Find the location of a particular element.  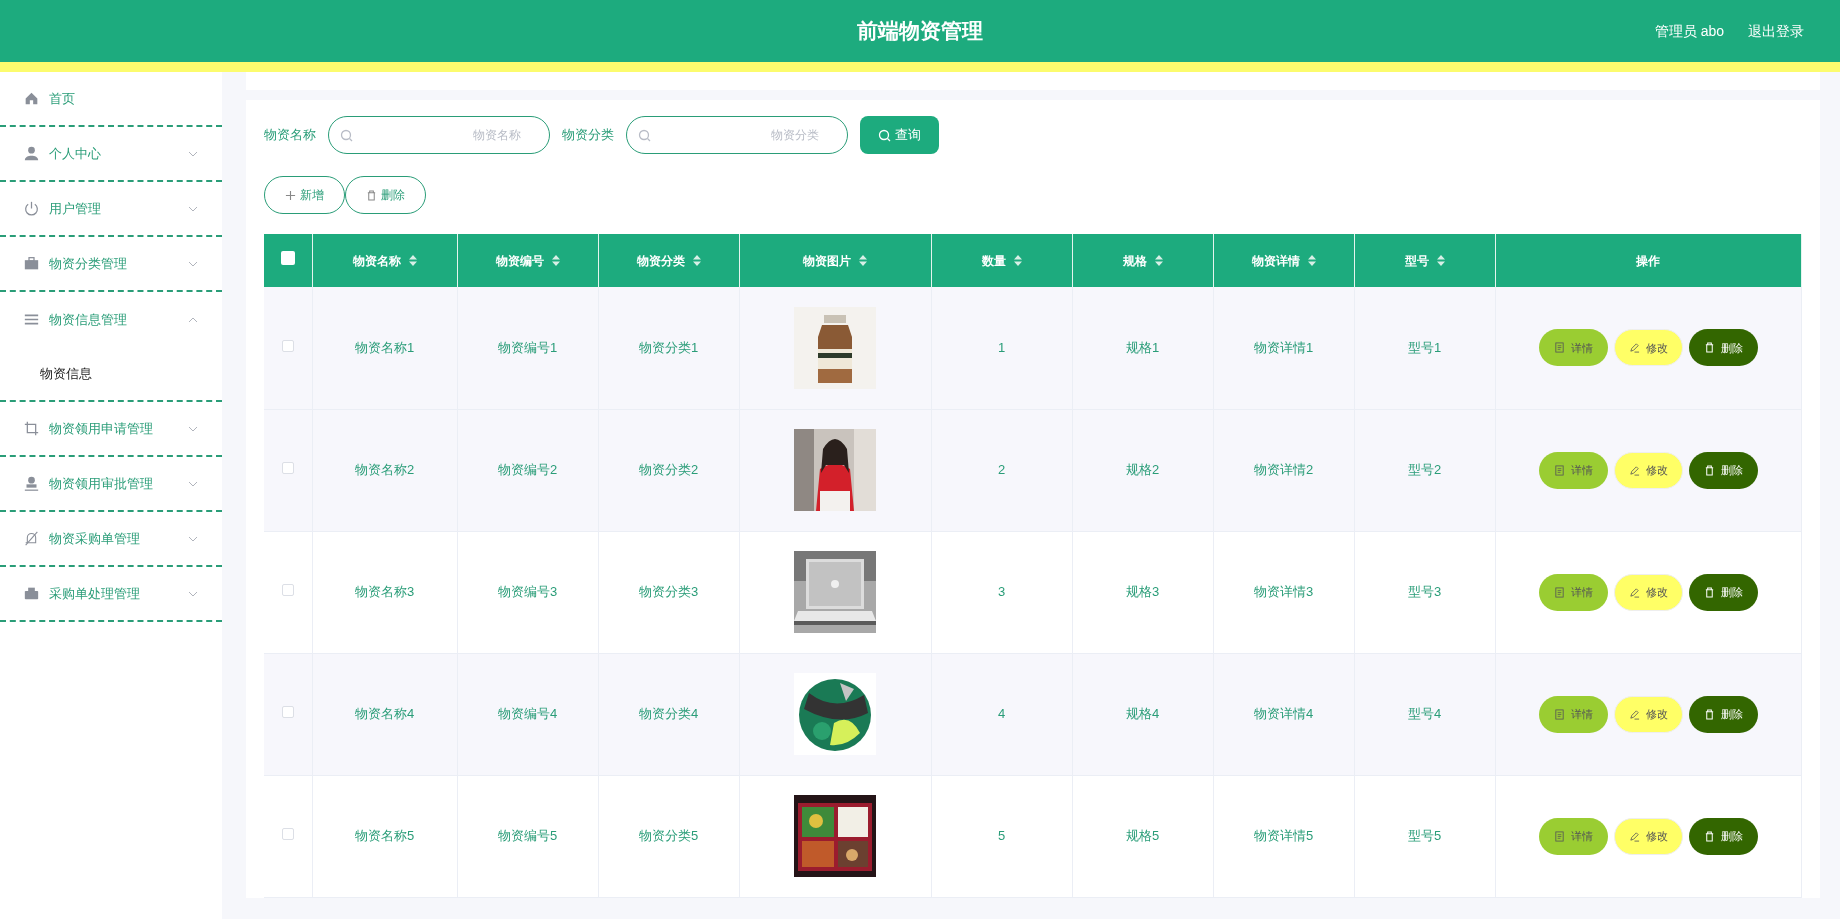

search-field: 物资名称 is located at coordinates (439, 135).